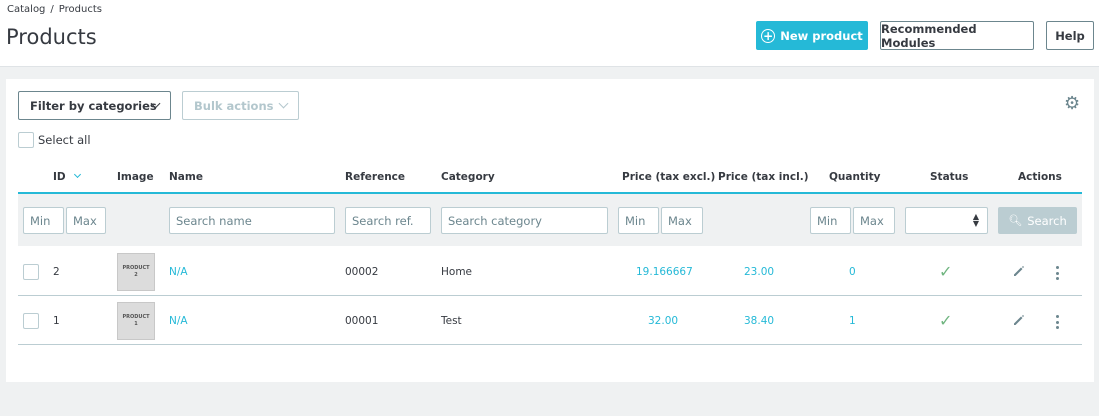 The width and height of the screenshot is (1099, 416). Describe the element at coordinates (56, 272) in the screenshot. I see `product-id: 2` at that location.